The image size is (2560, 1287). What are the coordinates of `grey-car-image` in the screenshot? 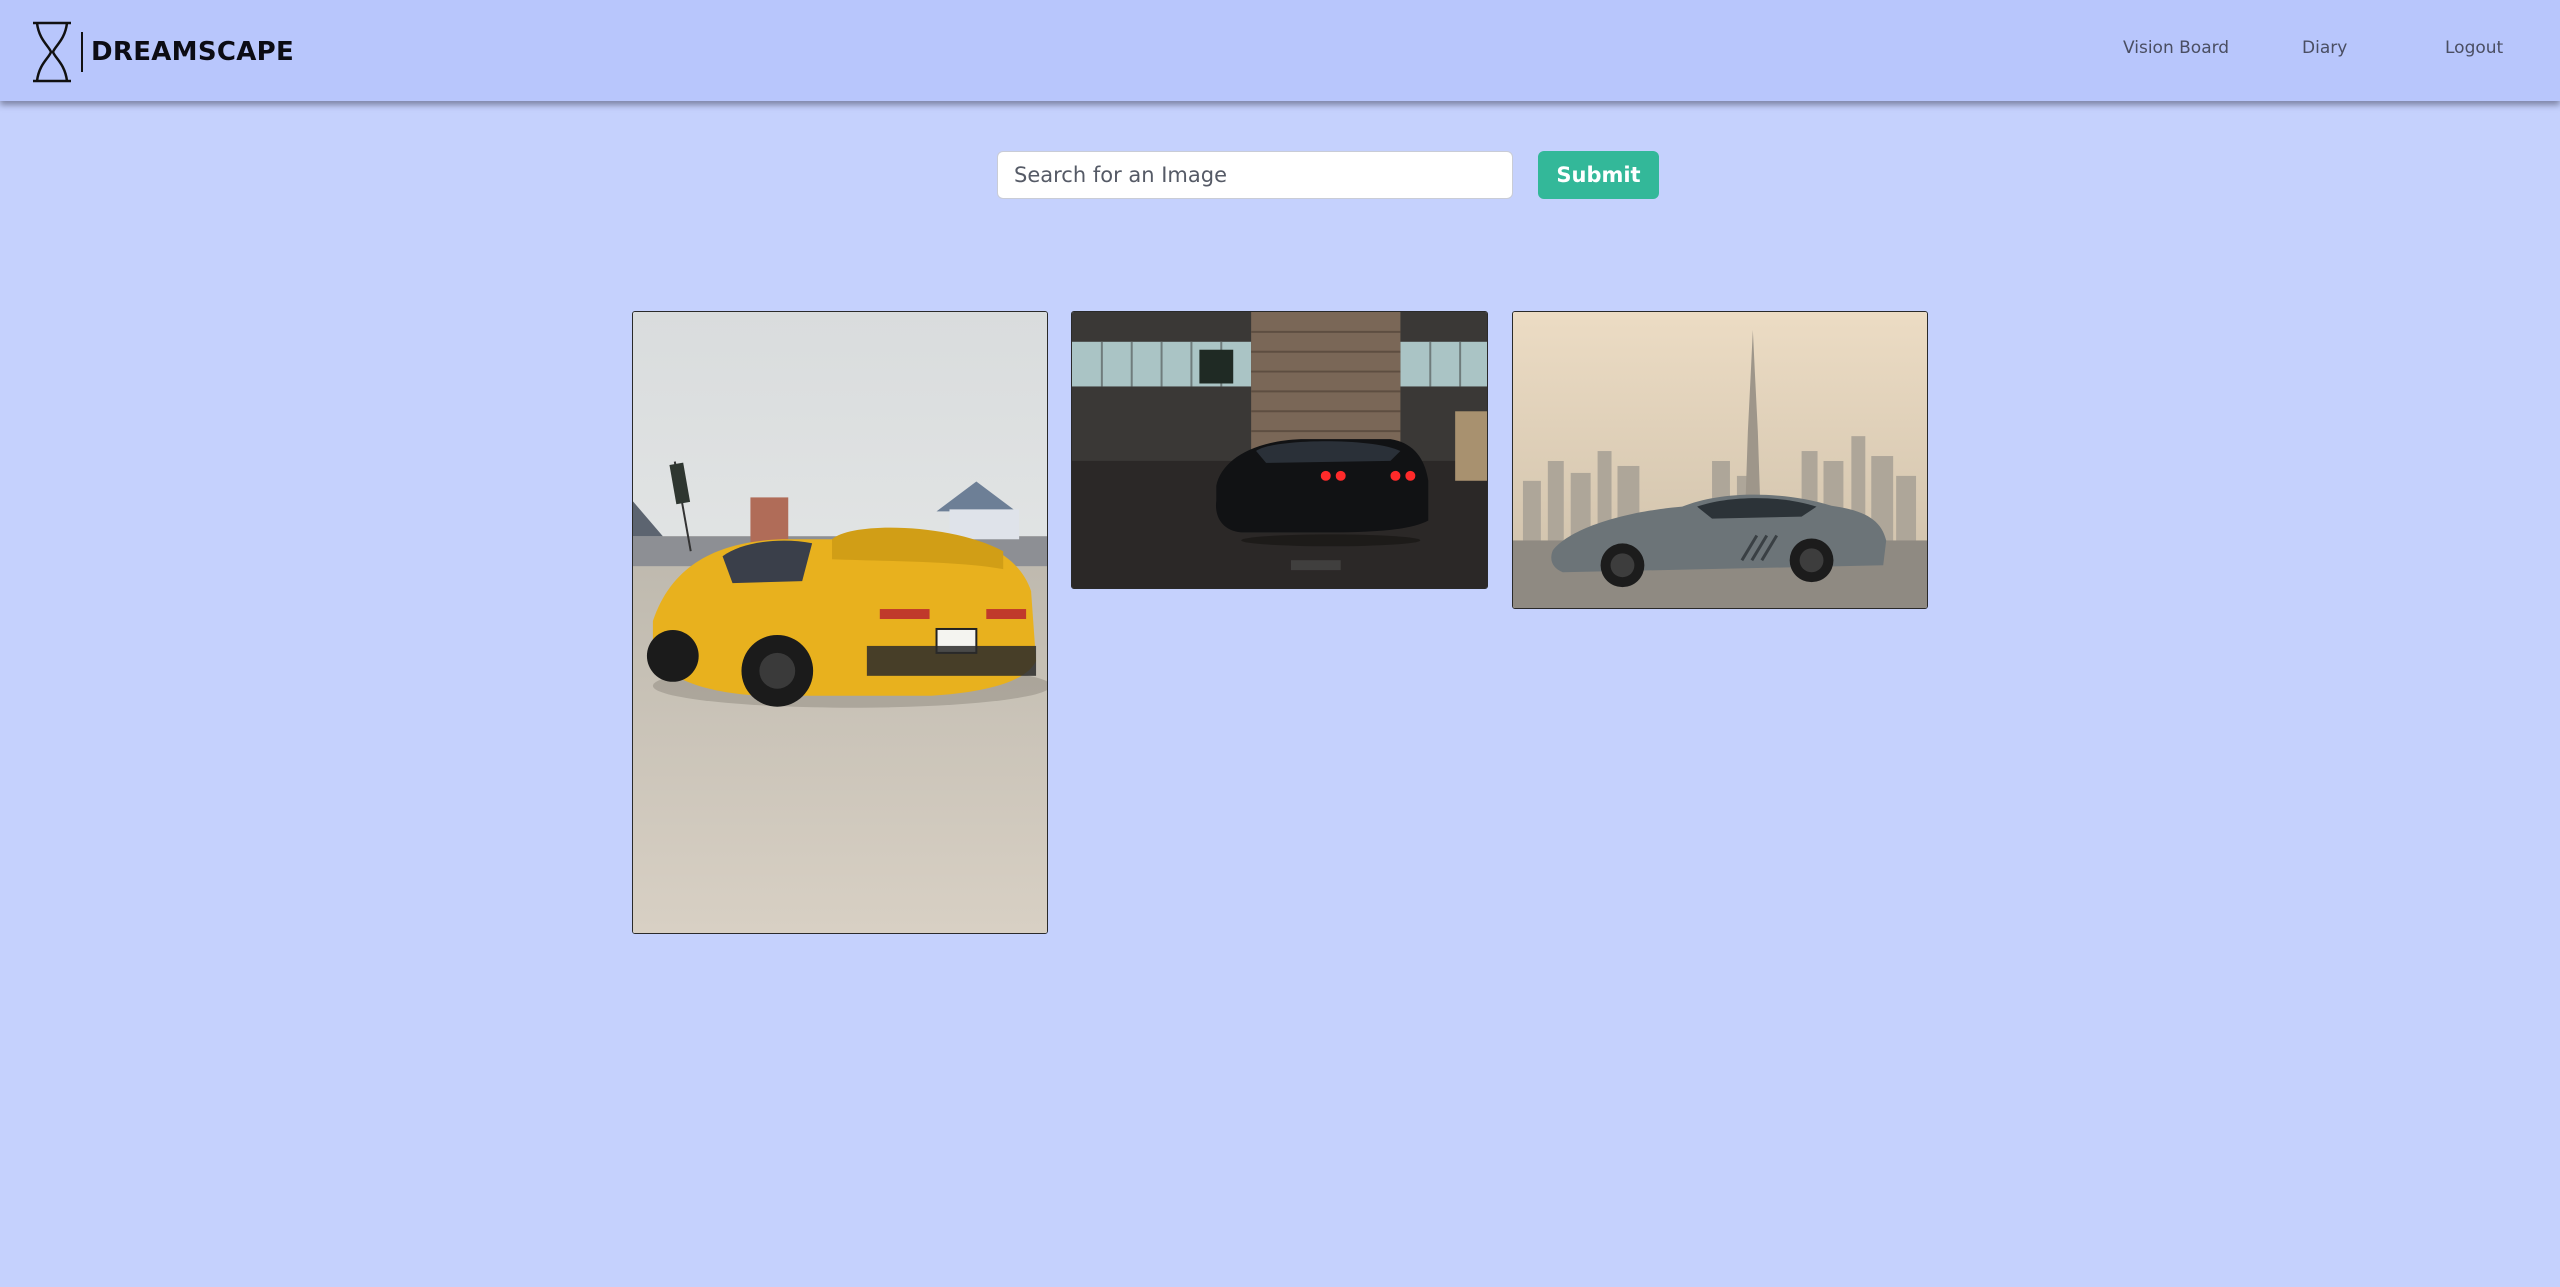 It's located at (1720, 460).